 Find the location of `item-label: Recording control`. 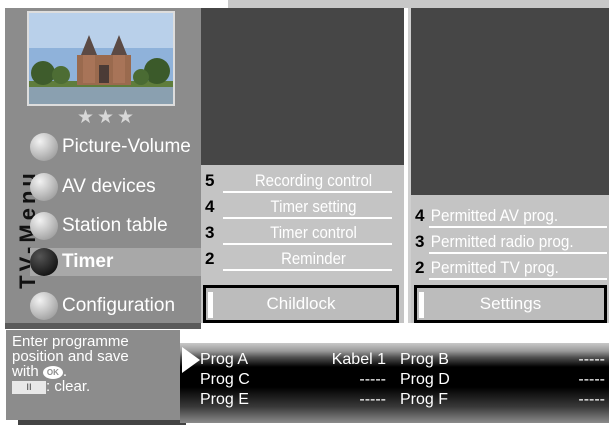

item-label: Recording control is located at coordinates (313, 180).